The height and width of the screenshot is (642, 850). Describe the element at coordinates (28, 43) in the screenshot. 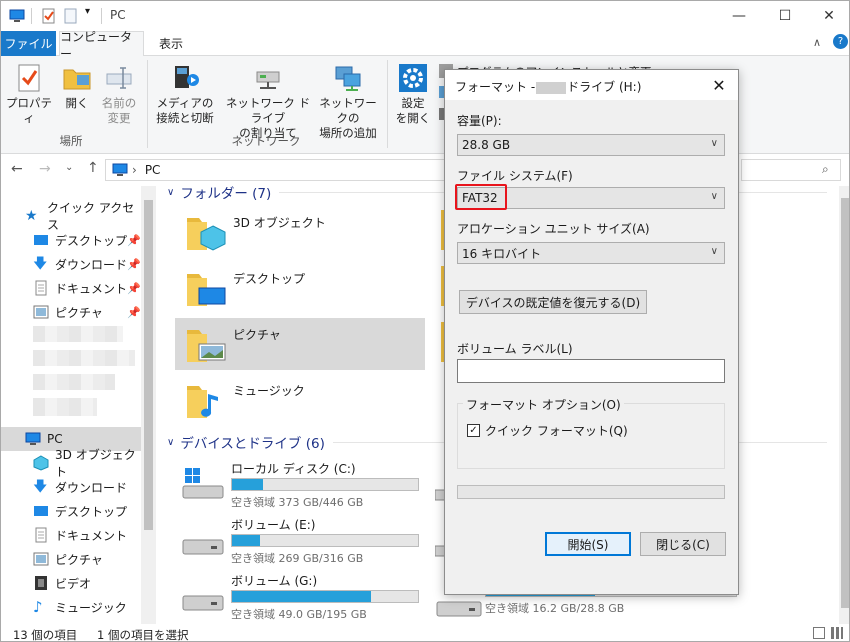

I see `tab-file: ファイル` at that location.